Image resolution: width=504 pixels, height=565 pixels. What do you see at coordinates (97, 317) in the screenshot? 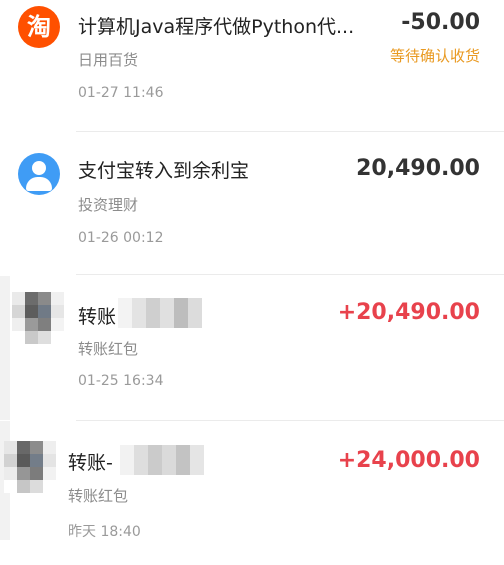
I see `transaction-title: 转账` at bounding box center [97, 317].